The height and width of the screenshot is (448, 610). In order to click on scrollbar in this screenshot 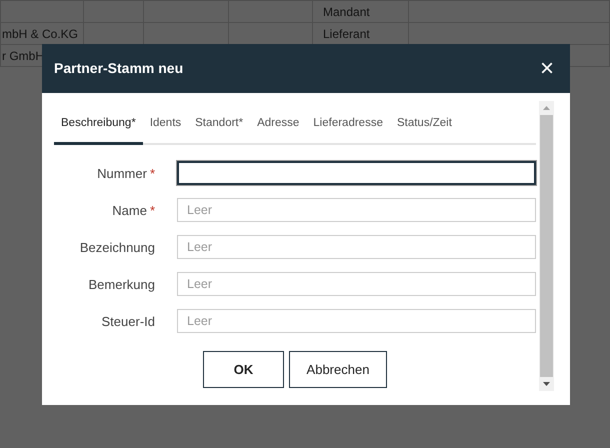, I will do `click(546, 246)`.